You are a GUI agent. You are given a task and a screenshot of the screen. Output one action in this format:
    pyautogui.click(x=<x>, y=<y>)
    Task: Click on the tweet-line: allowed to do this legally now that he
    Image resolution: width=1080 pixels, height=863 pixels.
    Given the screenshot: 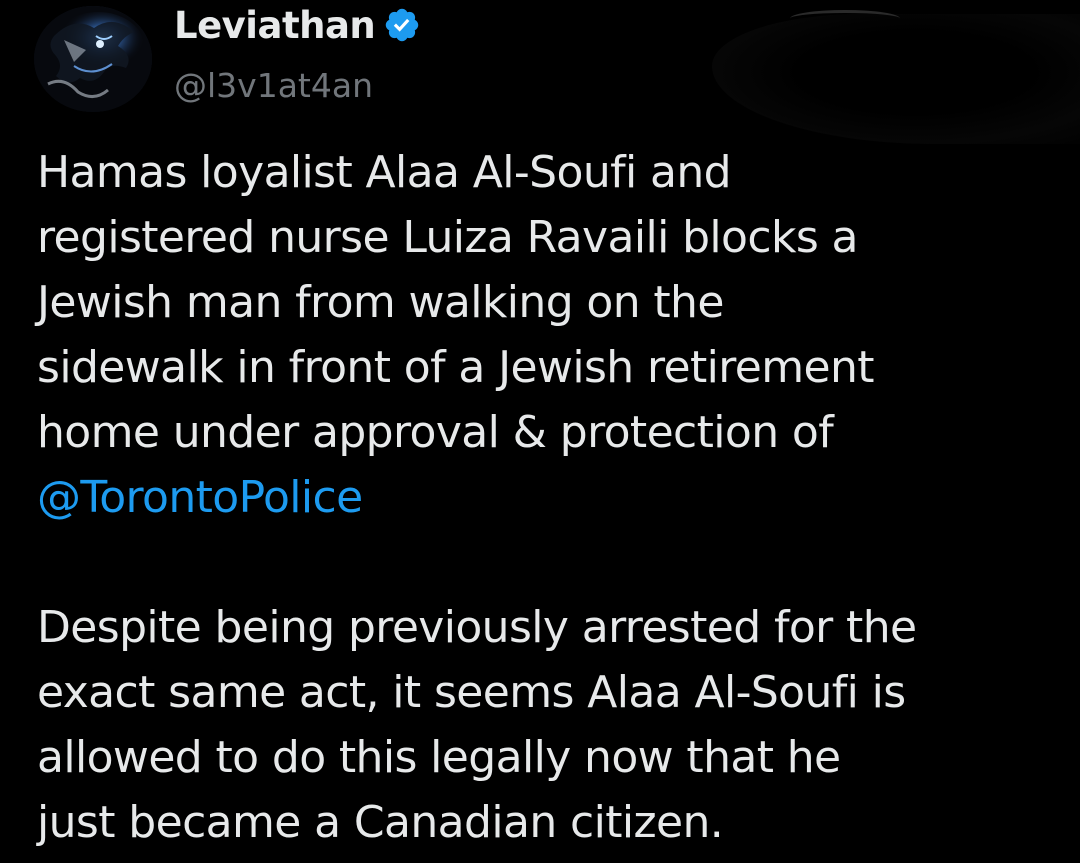 What is the action you would take?
    pyautogui.click(x=439, y=757)
    